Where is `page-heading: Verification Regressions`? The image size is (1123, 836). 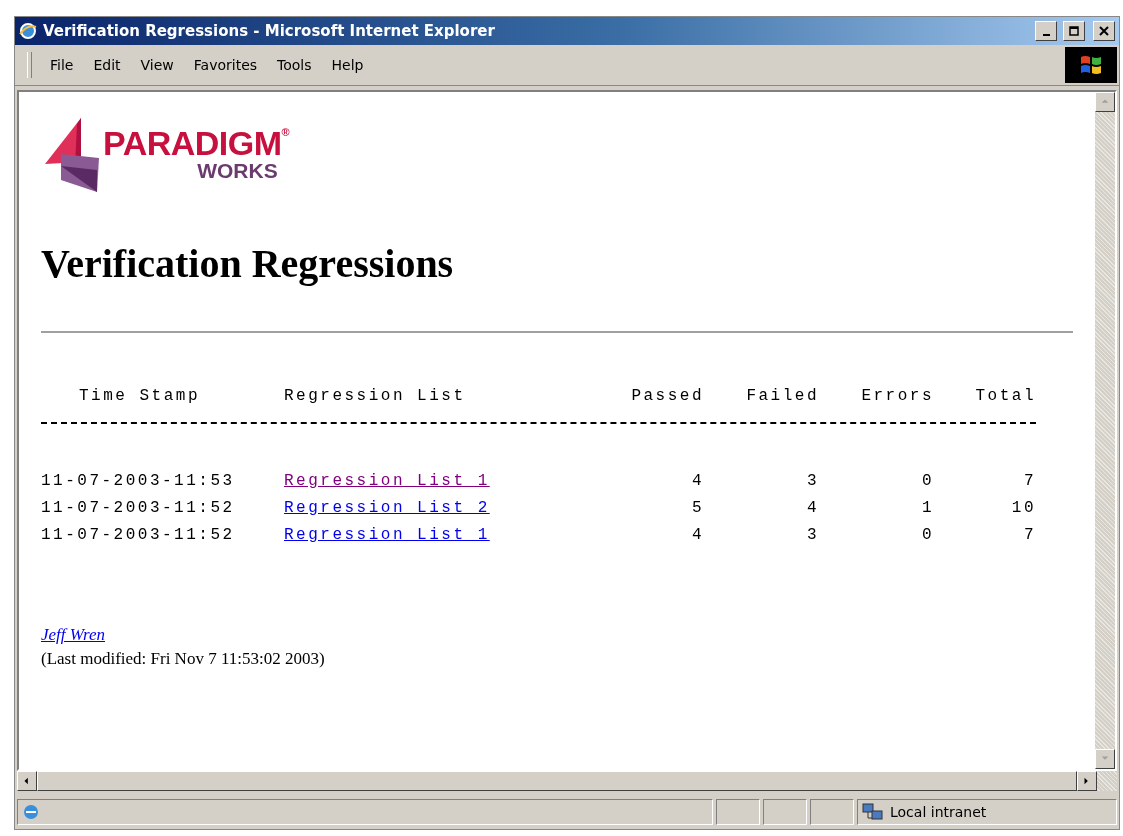
page-heading: Verification Regressions is located at coordinates (248, 263).